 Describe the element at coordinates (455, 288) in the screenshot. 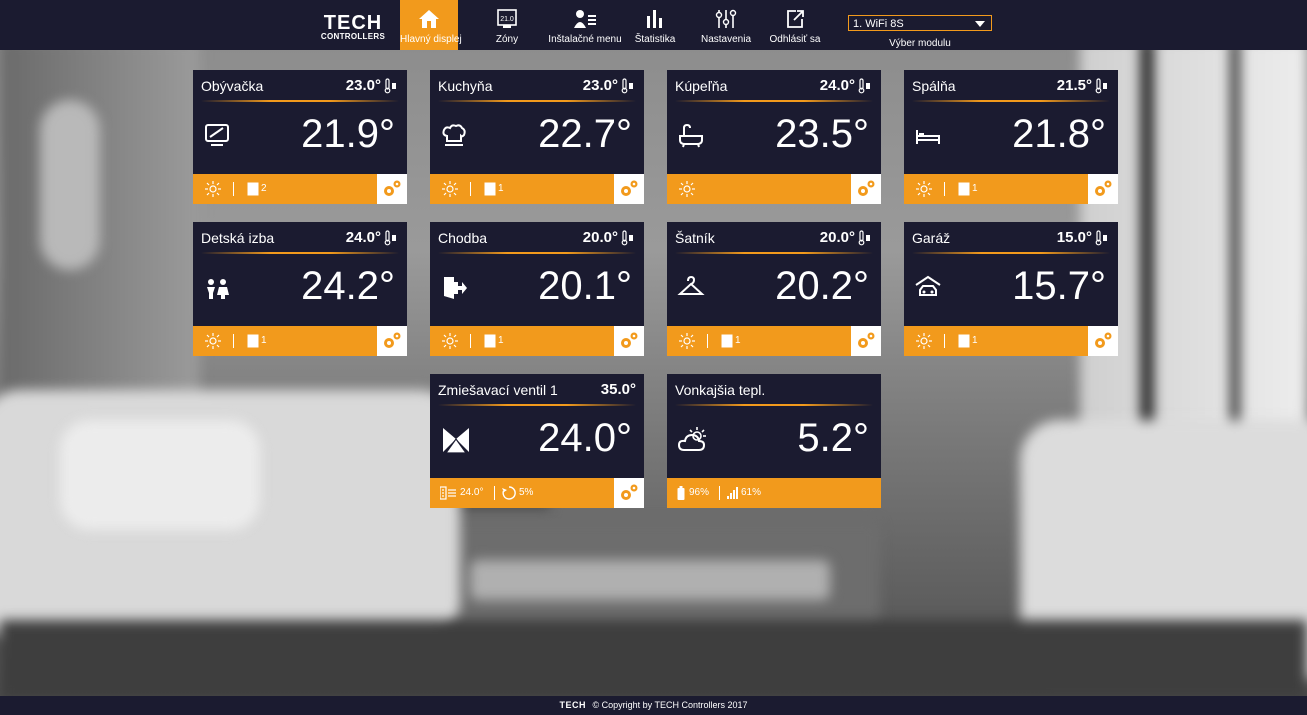

I see `door-exit-icon` at that location.